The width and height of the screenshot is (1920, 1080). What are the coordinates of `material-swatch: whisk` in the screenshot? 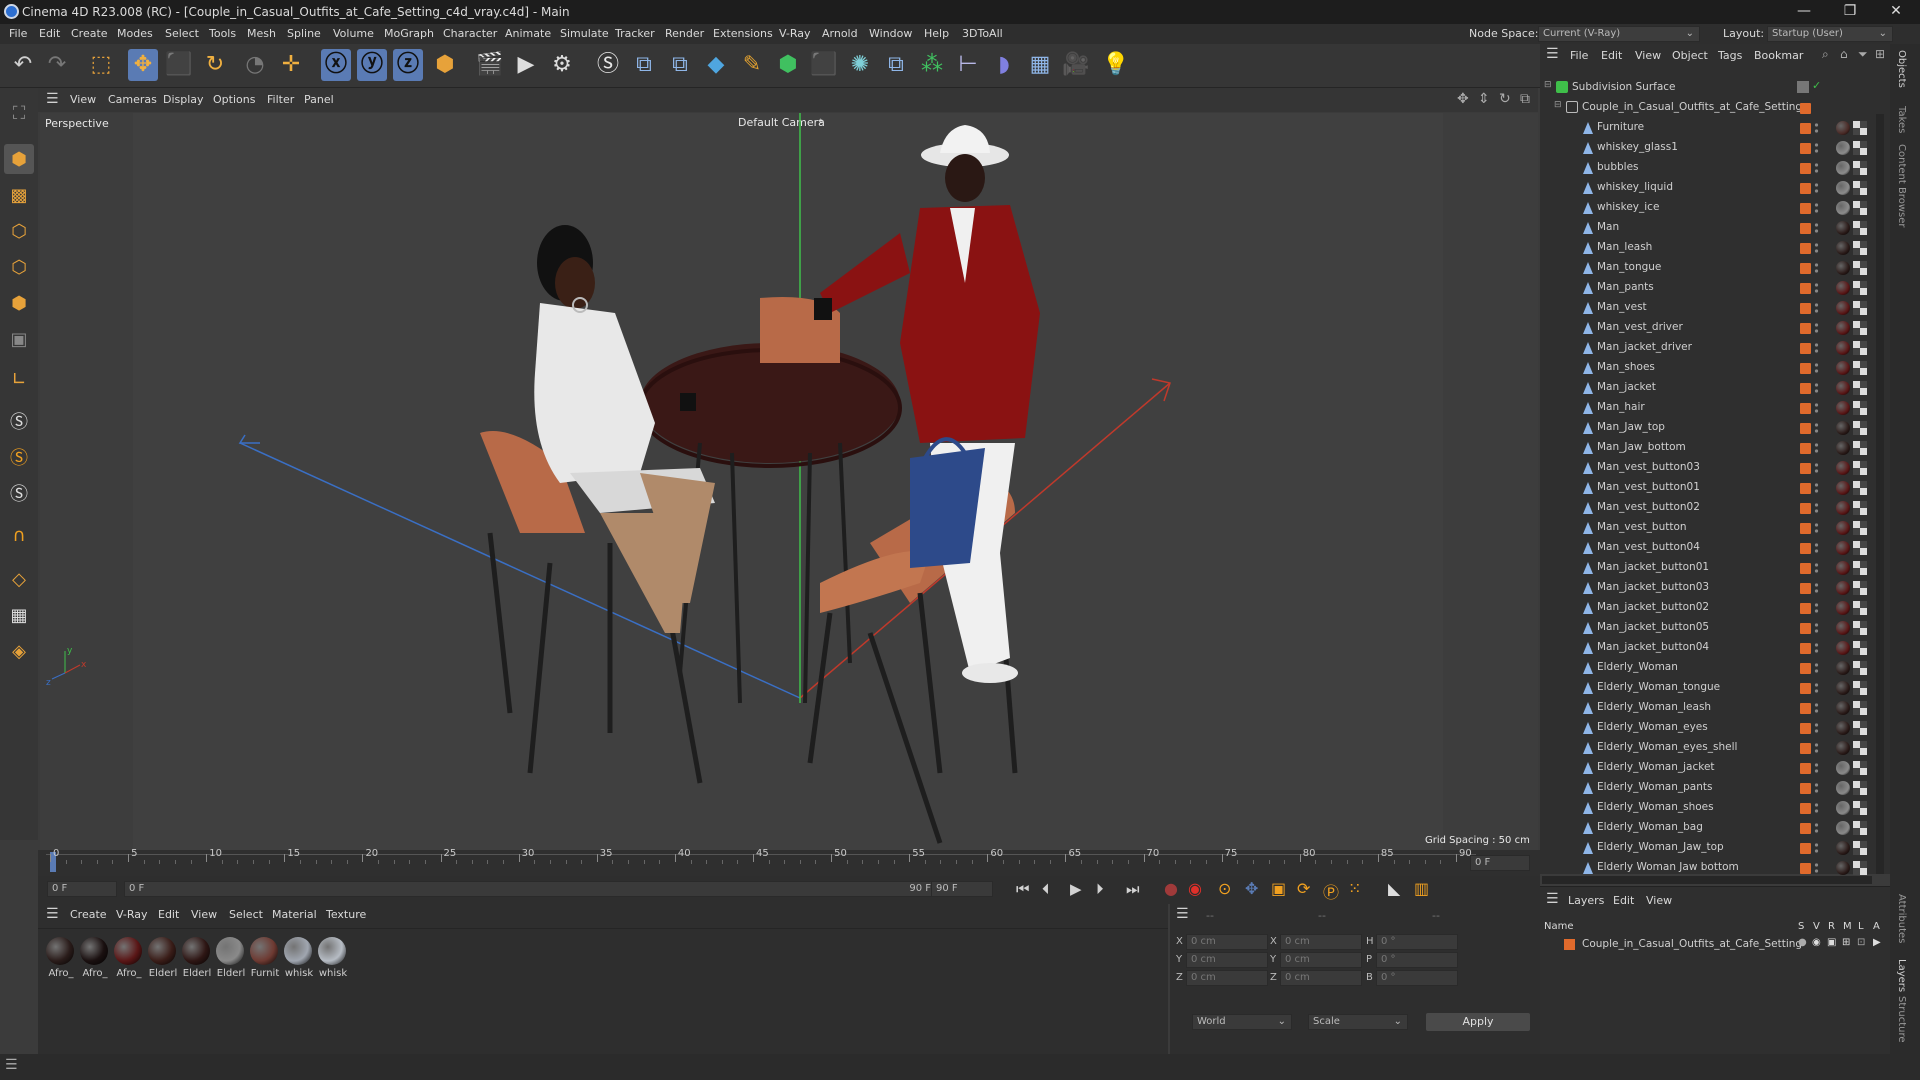 It's located at (299, 958).